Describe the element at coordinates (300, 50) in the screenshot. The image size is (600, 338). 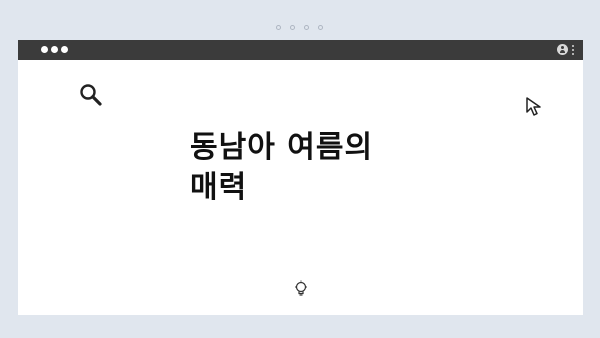
I see `window-titlebar` at that location.